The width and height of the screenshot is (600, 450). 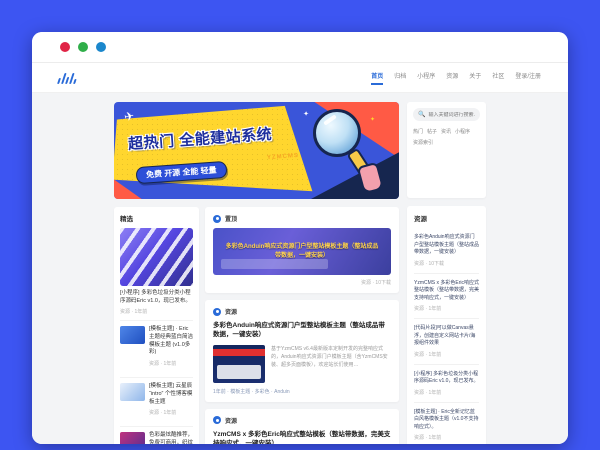 I want to click on nav-item-home: 首页, so click(x=377, y=78).